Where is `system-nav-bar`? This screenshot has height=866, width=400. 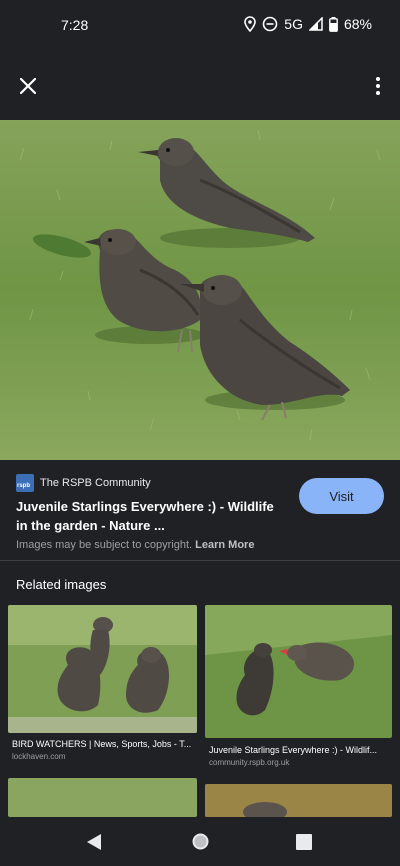
system-nav-bar is located at coordinates (200, 841).